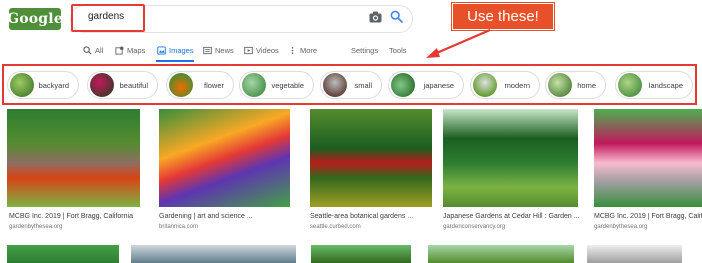  What do you see at coordinates (438, 85) in the screenshot?
I see `chip-label: japanese` at bounding box center [438, 85].